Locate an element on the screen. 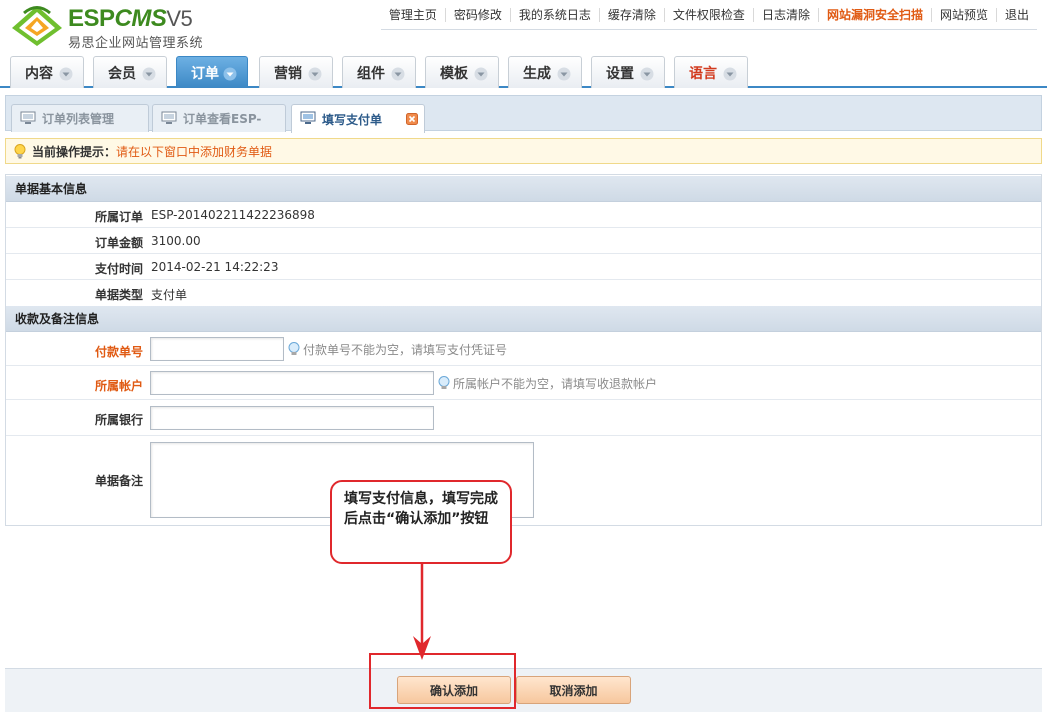 Image resolution: width=1047 pixels, height=712 pixels. nav-item-language: 语言 is located at coordinates (711, 72).